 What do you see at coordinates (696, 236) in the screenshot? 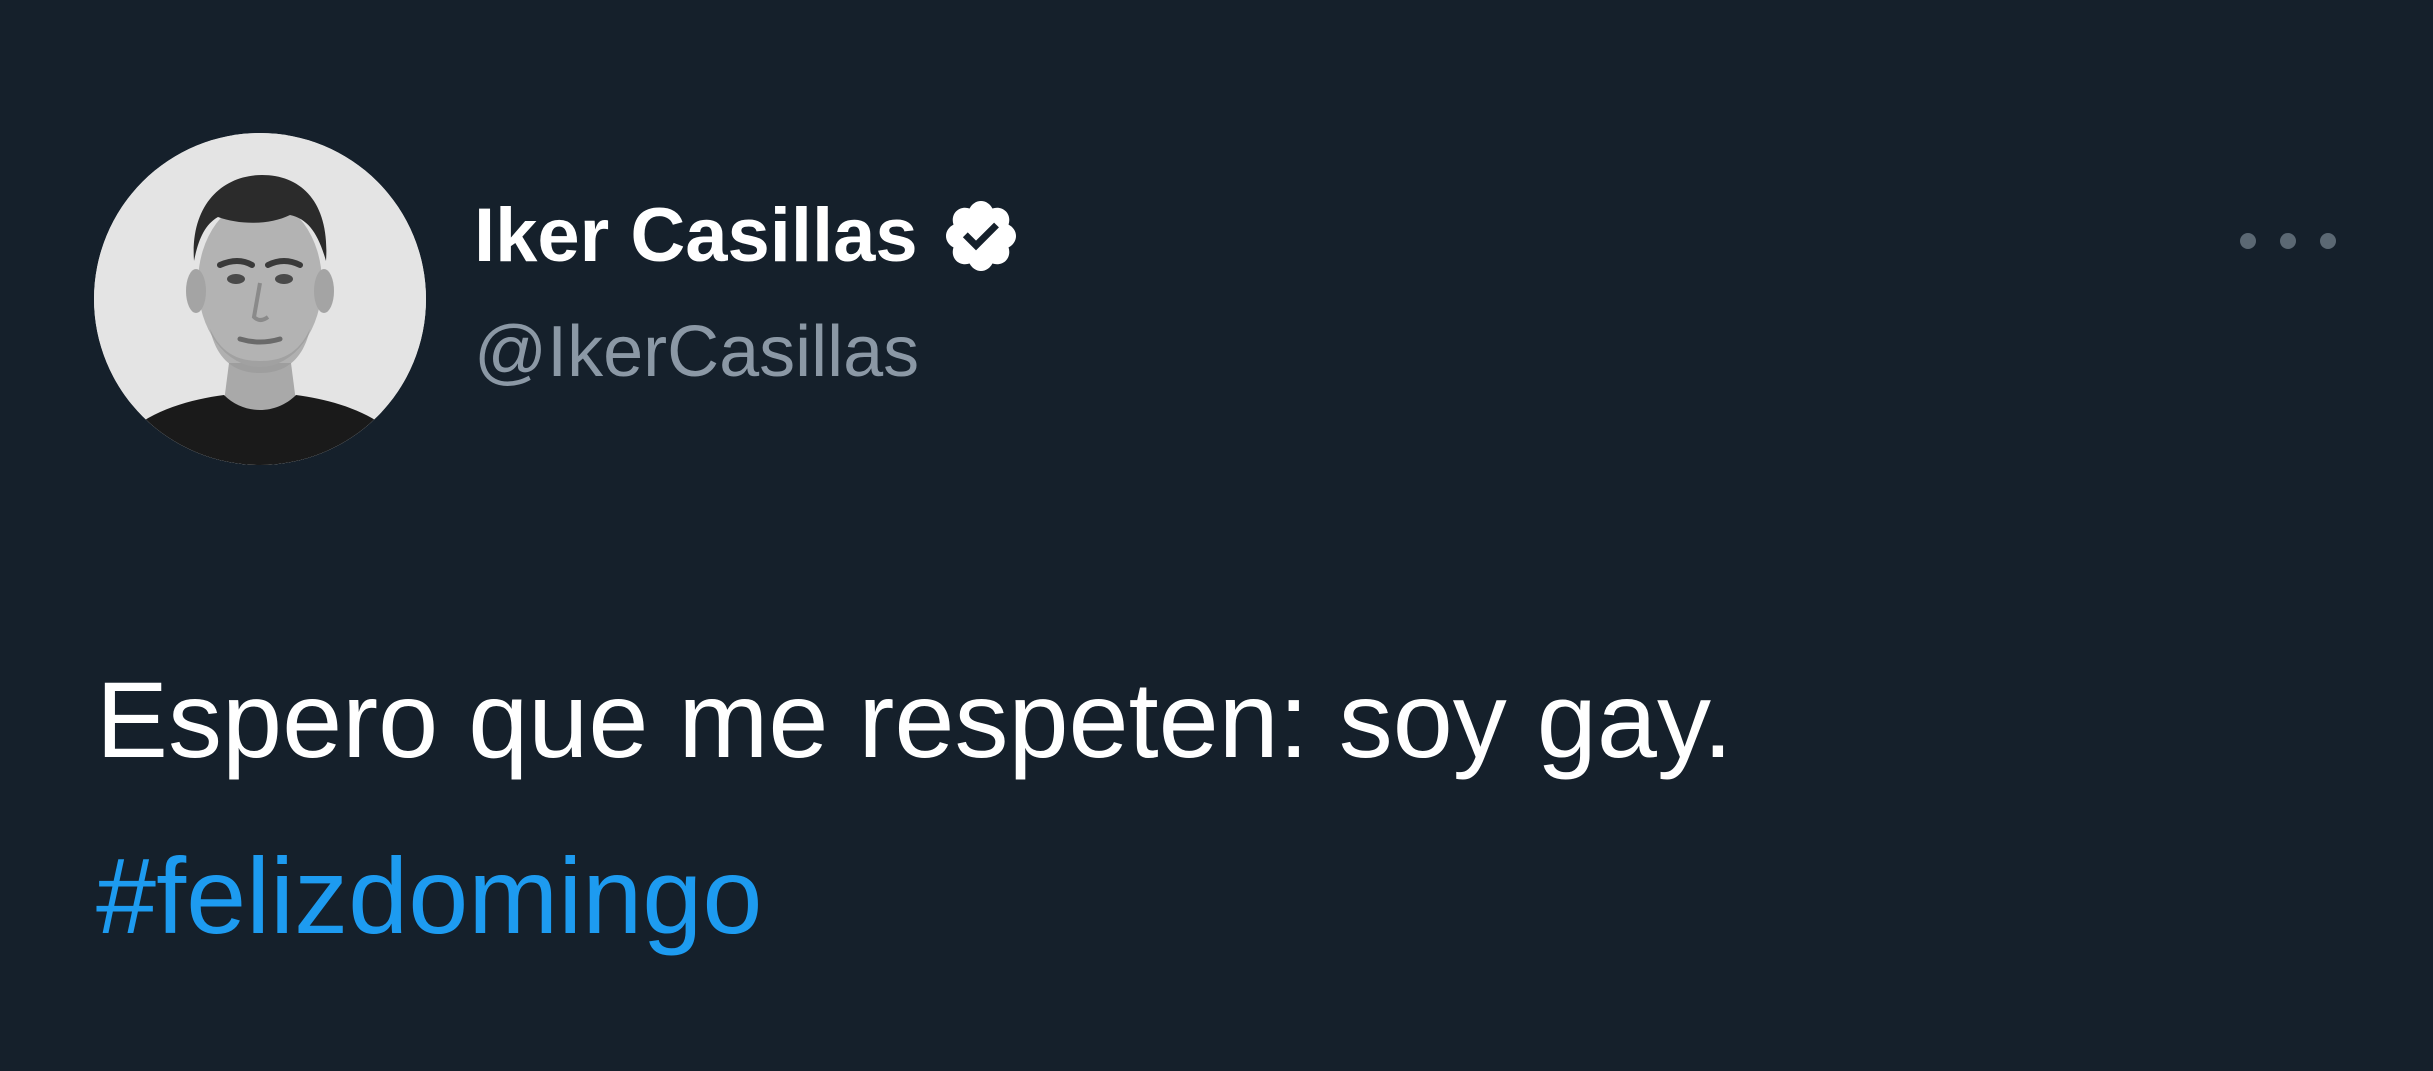
I see `author-display-name: Iker Casillas` at bounding box center [696, 236].